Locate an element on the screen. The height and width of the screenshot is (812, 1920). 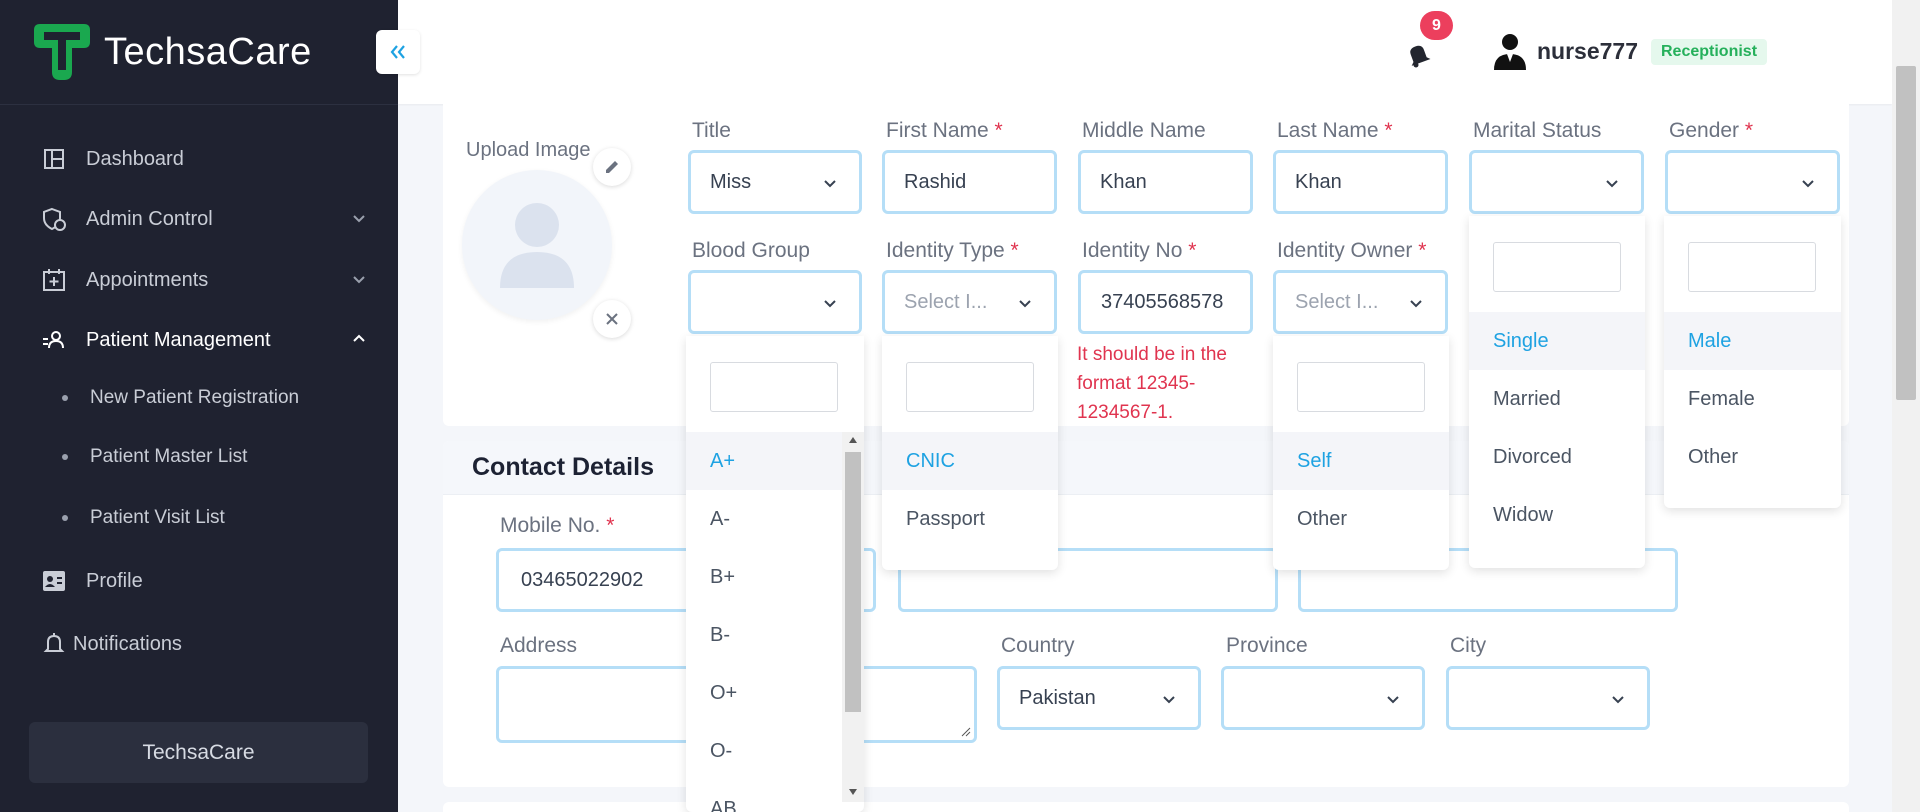
marital-status-select is located at coordinates (1556, 182).